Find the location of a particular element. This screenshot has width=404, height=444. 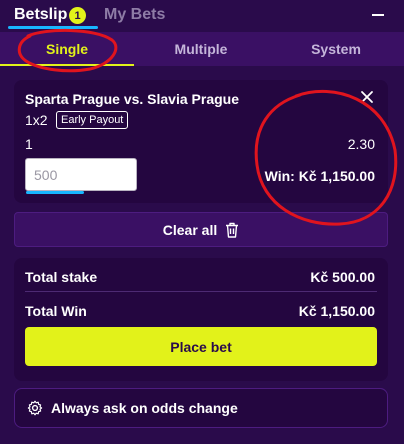

single-tab-underline is located at coordinates (67, 65).